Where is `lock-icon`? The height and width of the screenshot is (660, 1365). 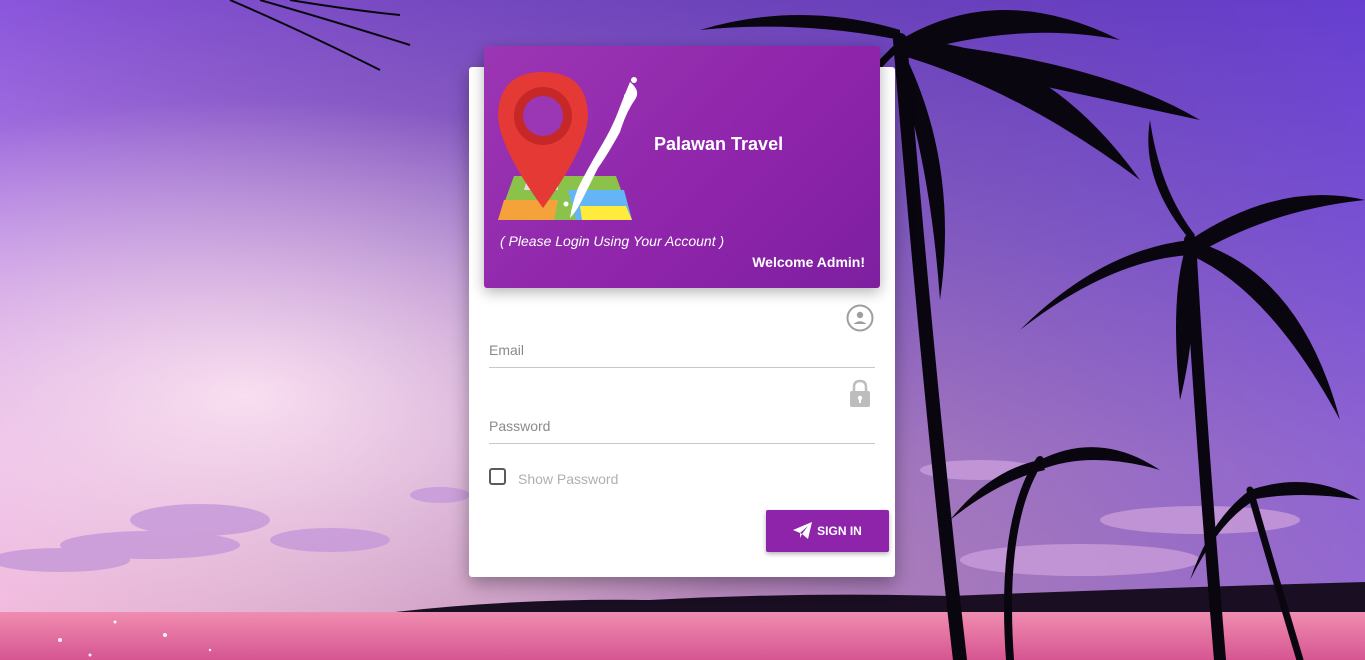
lock-icon is located at coordinates (860, 393).